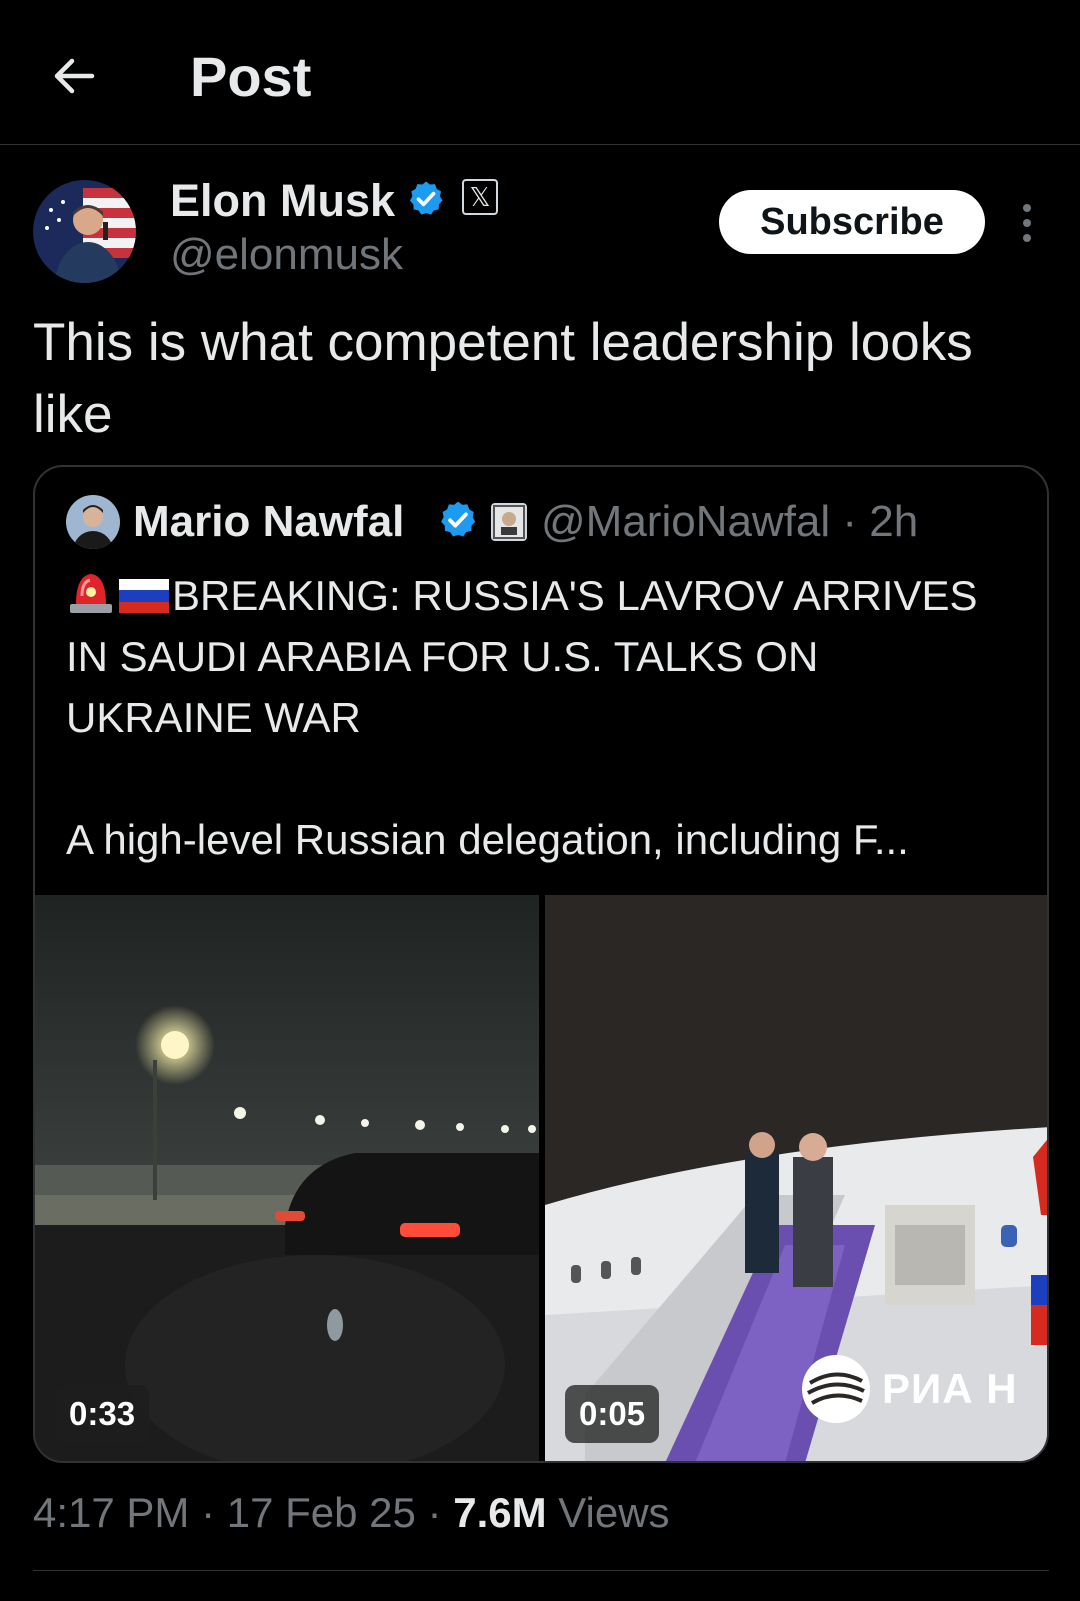 The image size is (1080, 1601). I want to click on x-logo-icon: 𝕏, so click(480, 197).